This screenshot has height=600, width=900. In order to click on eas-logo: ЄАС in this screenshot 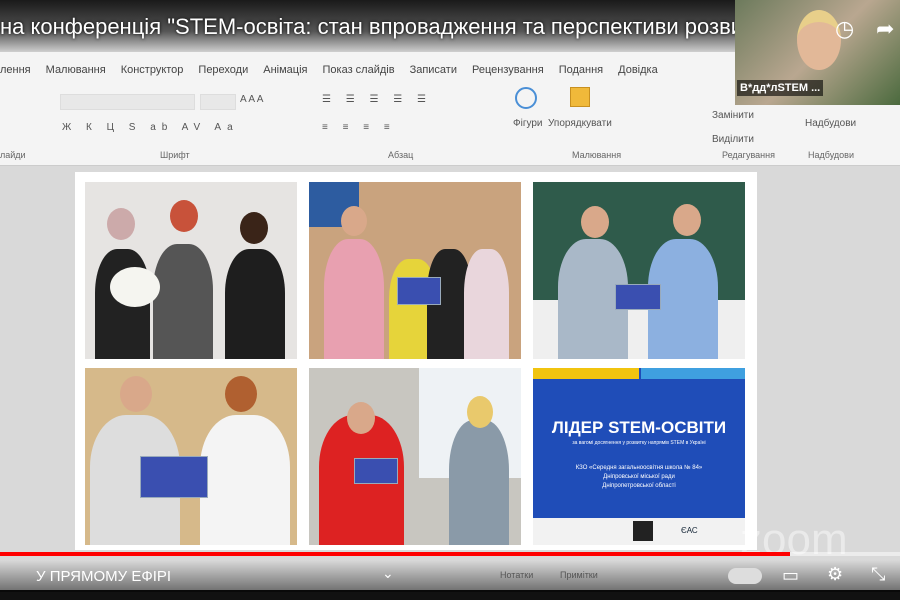, I will do `click(689, 530)`.